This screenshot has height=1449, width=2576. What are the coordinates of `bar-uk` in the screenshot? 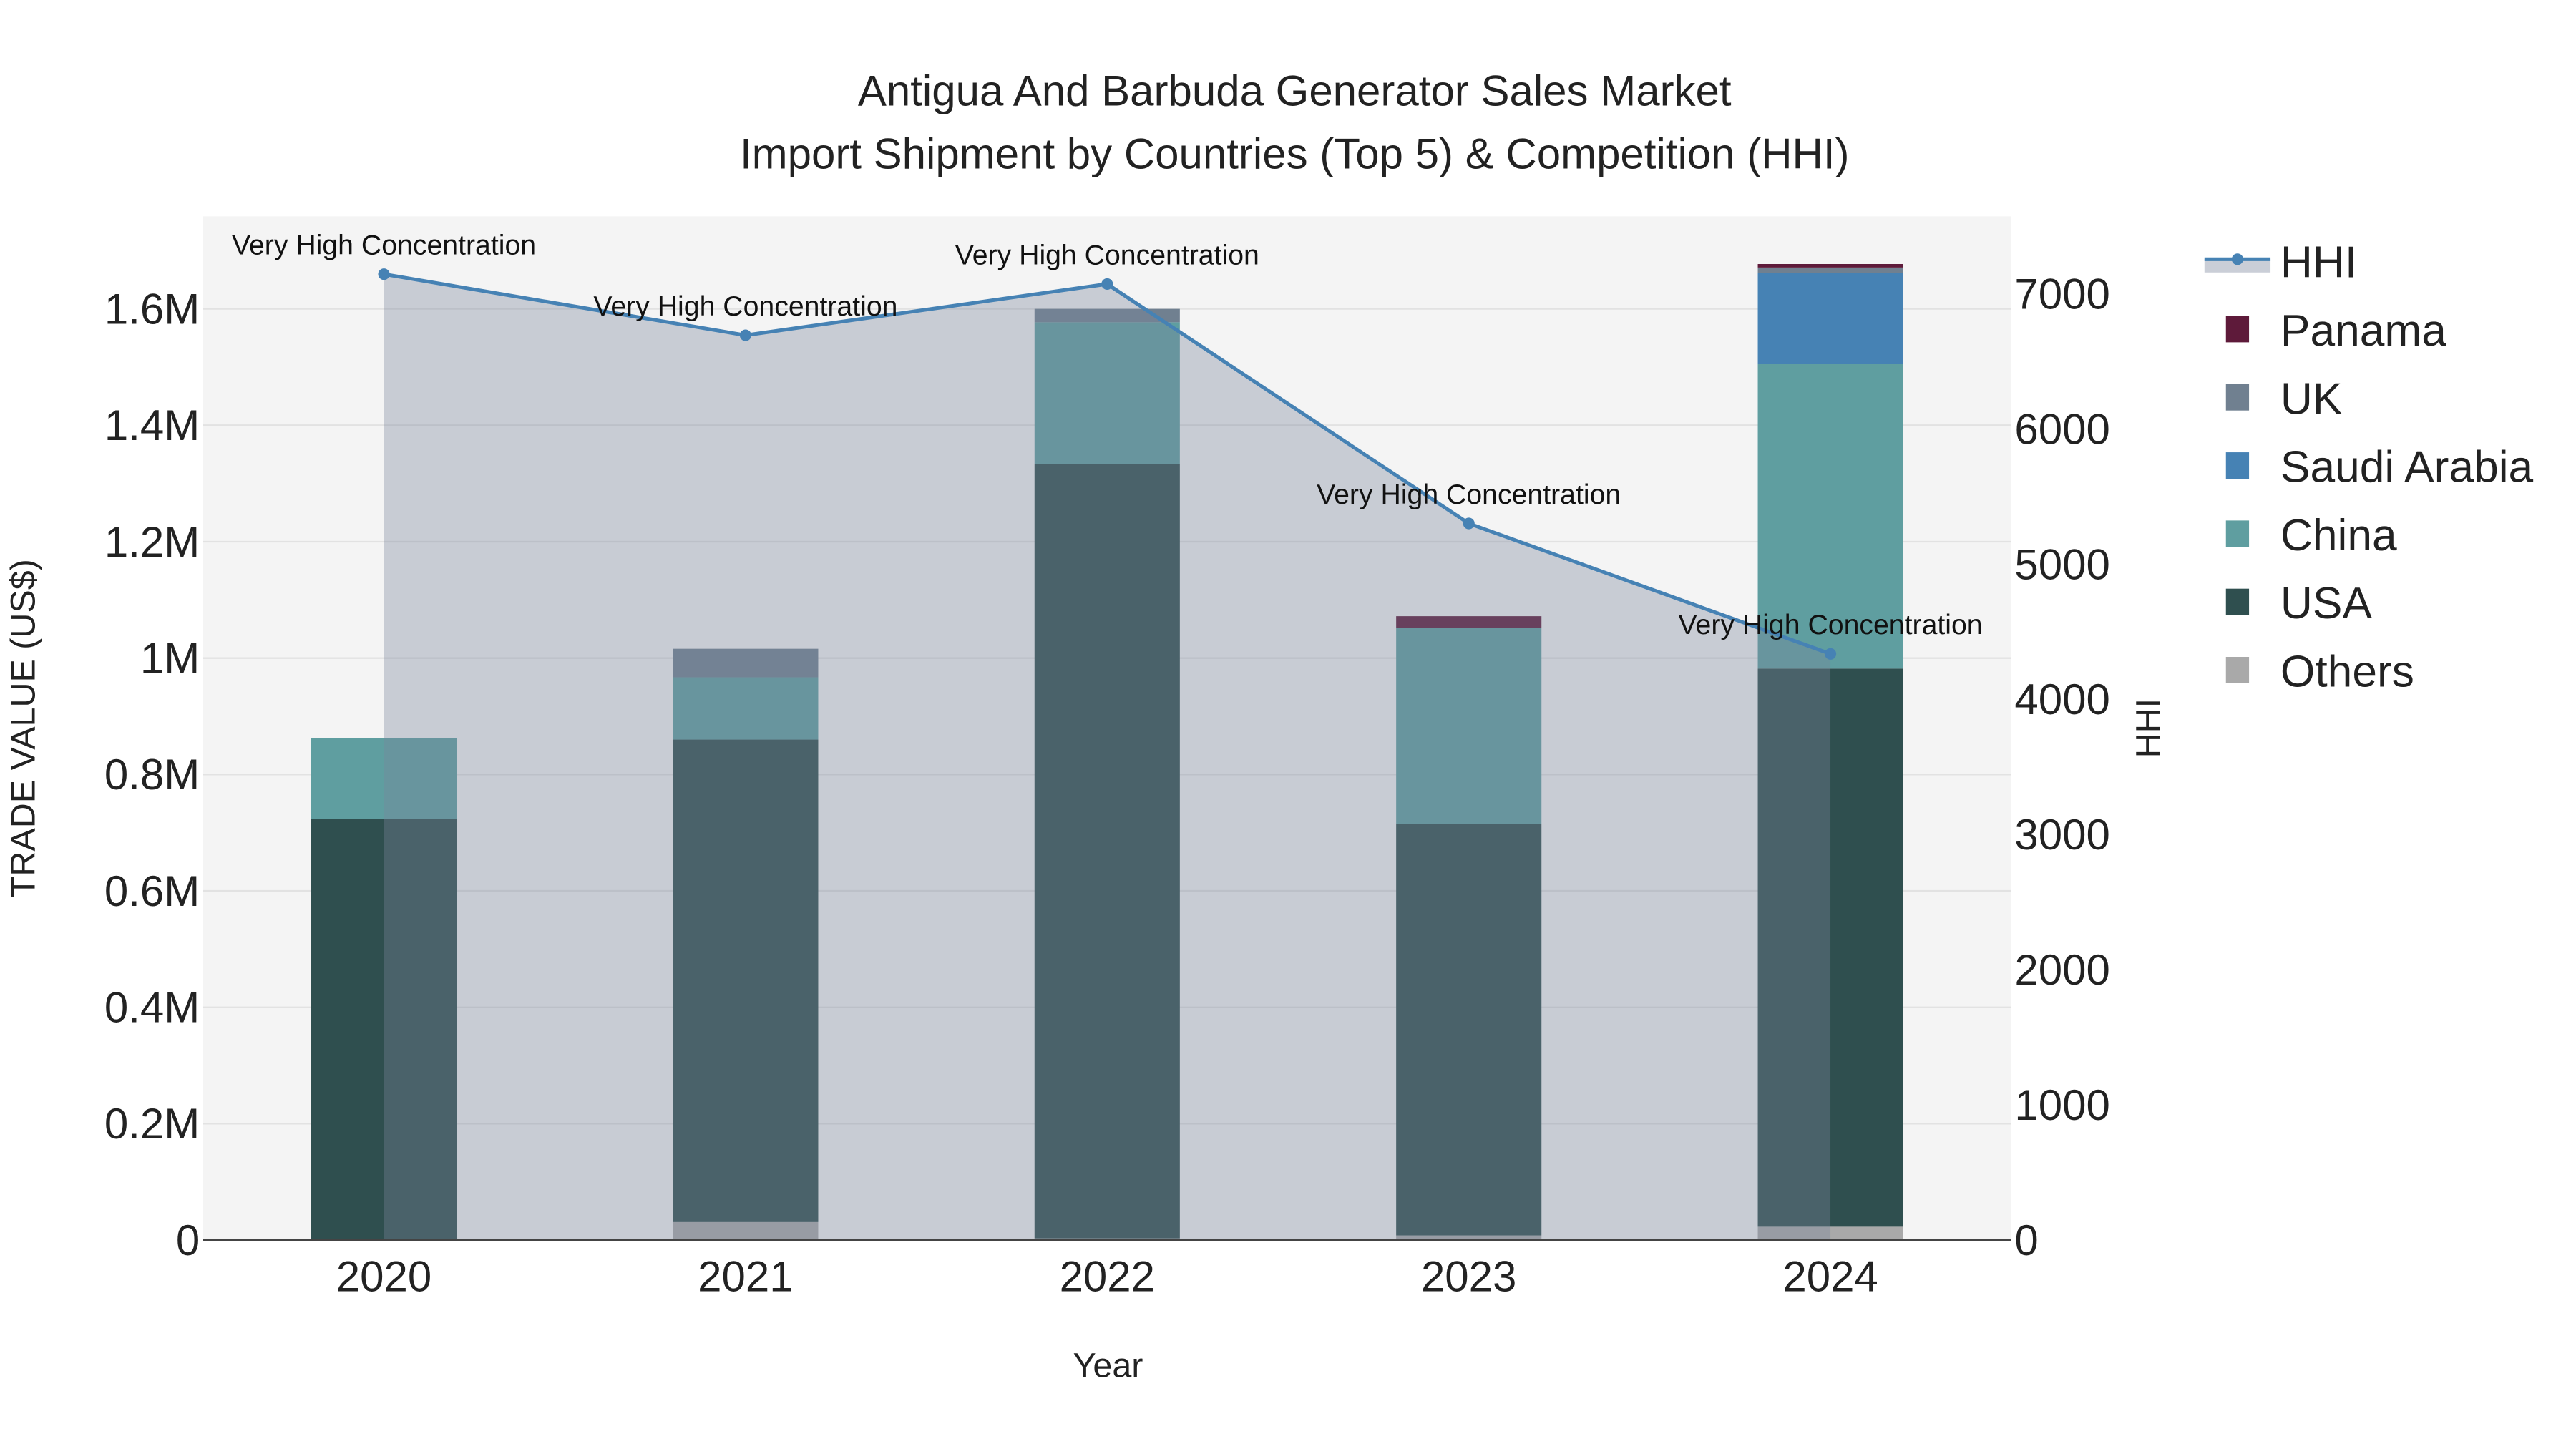 It's located at (1830, 270).